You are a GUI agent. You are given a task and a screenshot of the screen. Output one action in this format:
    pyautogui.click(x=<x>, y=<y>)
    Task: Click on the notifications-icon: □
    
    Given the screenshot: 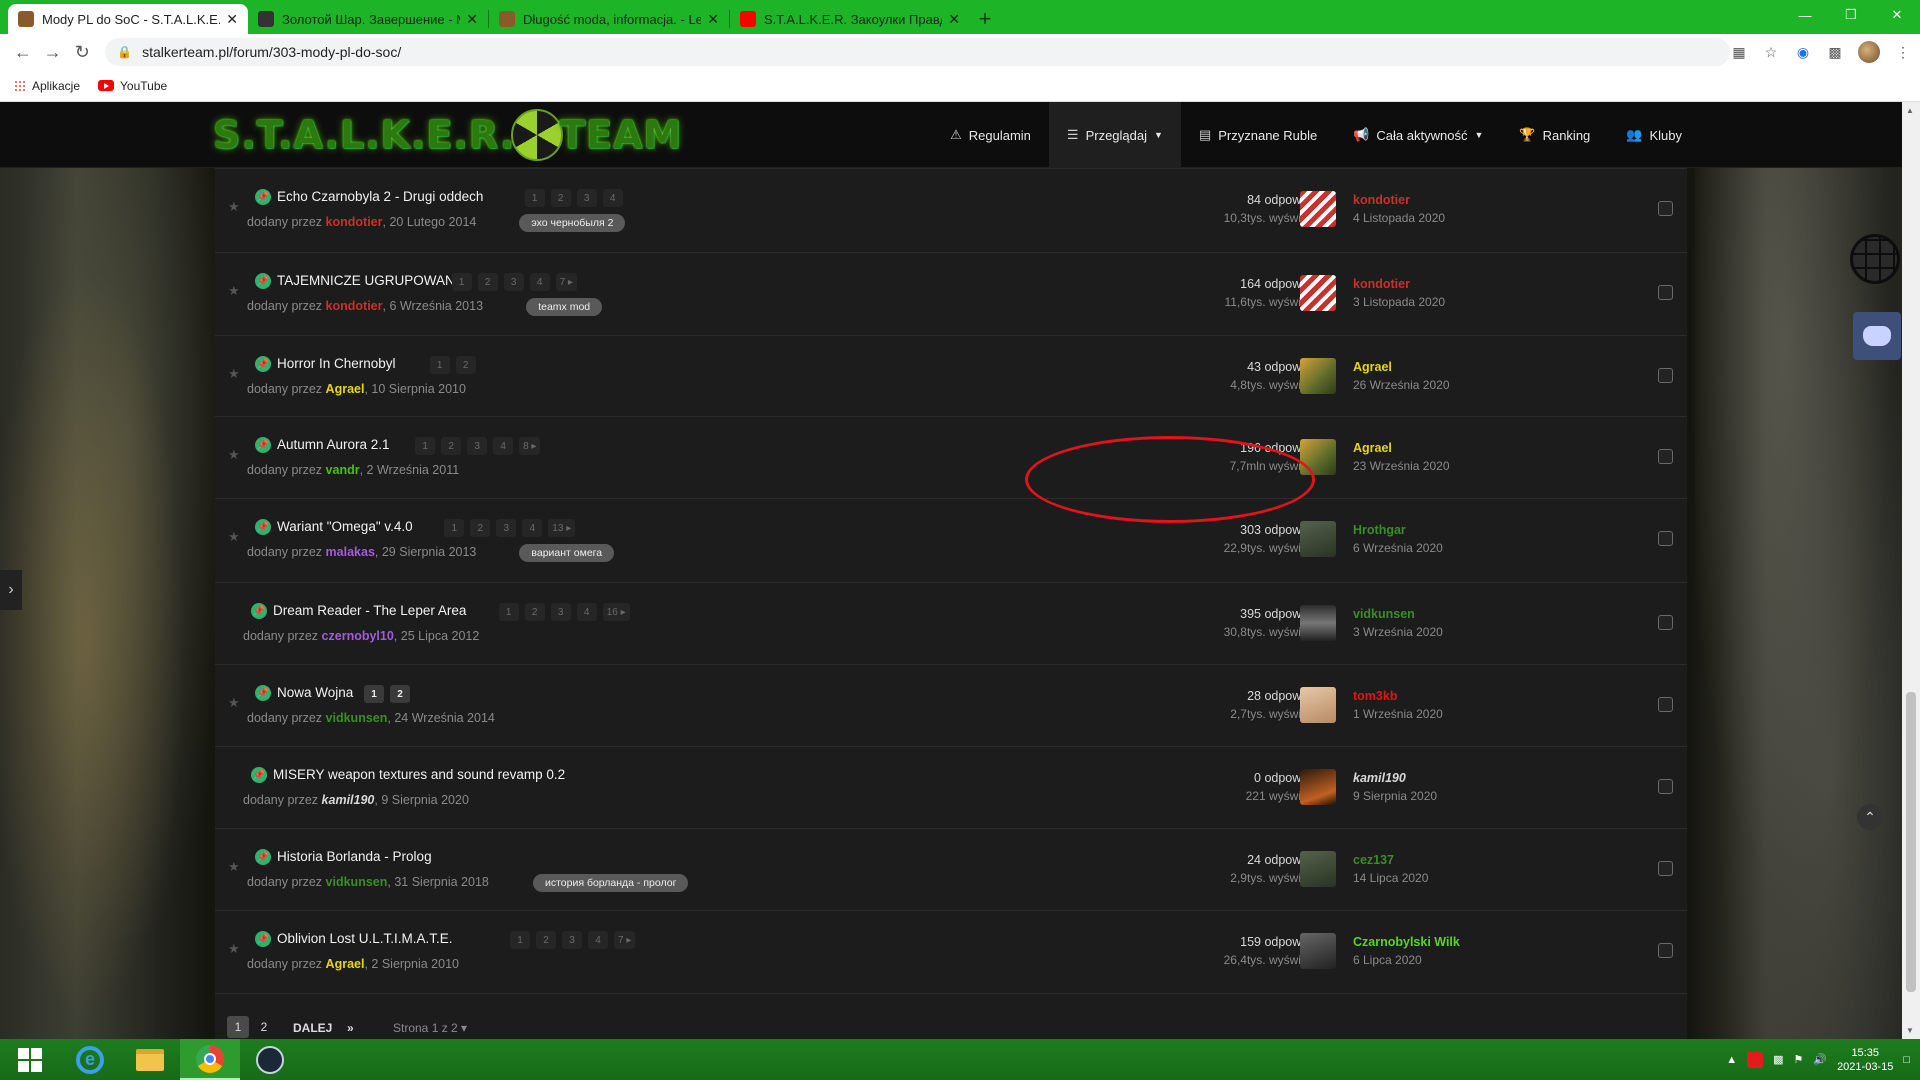 What is the action you would take?
    pyautogui.click(x=1906, y=1060)
    